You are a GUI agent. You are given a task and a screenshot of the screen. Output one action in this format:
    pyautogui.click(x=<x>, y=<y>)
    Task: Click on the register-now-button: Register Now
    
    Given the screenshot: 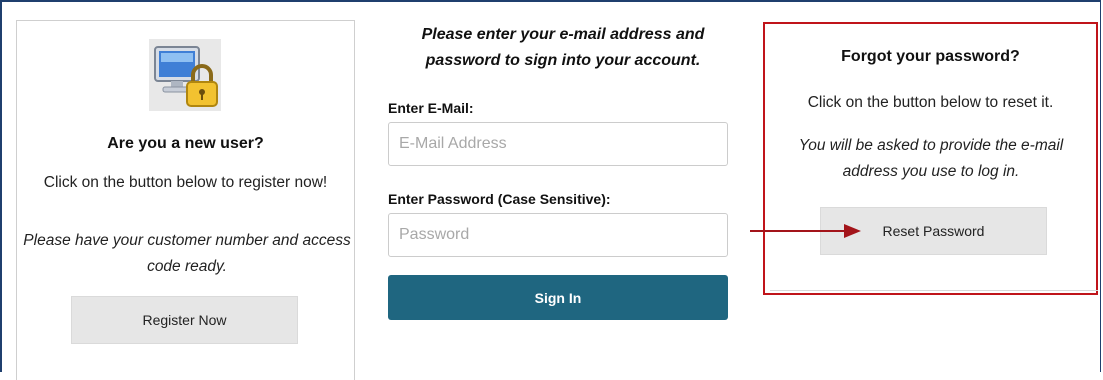 What is the action you would take?
    pyautogui.click(x=184, y=320)
    